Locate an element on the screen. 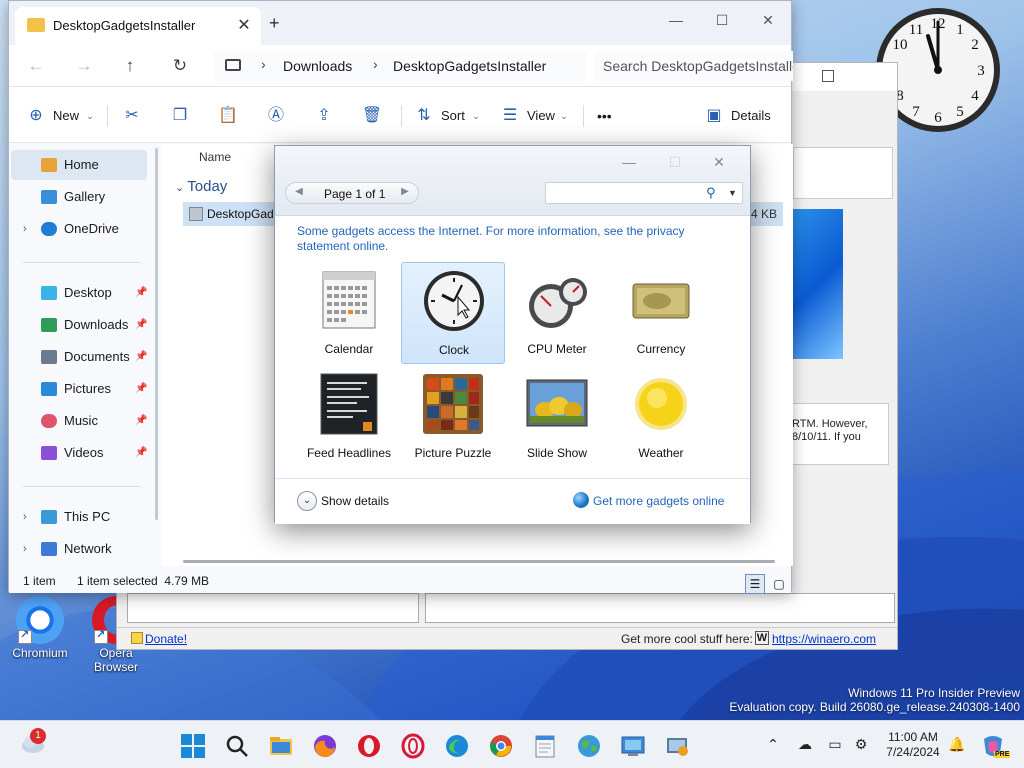 Image resolution: width=1024 pixels, height=768 pixels. view-icon: ☰ is located at coordinates (510, 116).